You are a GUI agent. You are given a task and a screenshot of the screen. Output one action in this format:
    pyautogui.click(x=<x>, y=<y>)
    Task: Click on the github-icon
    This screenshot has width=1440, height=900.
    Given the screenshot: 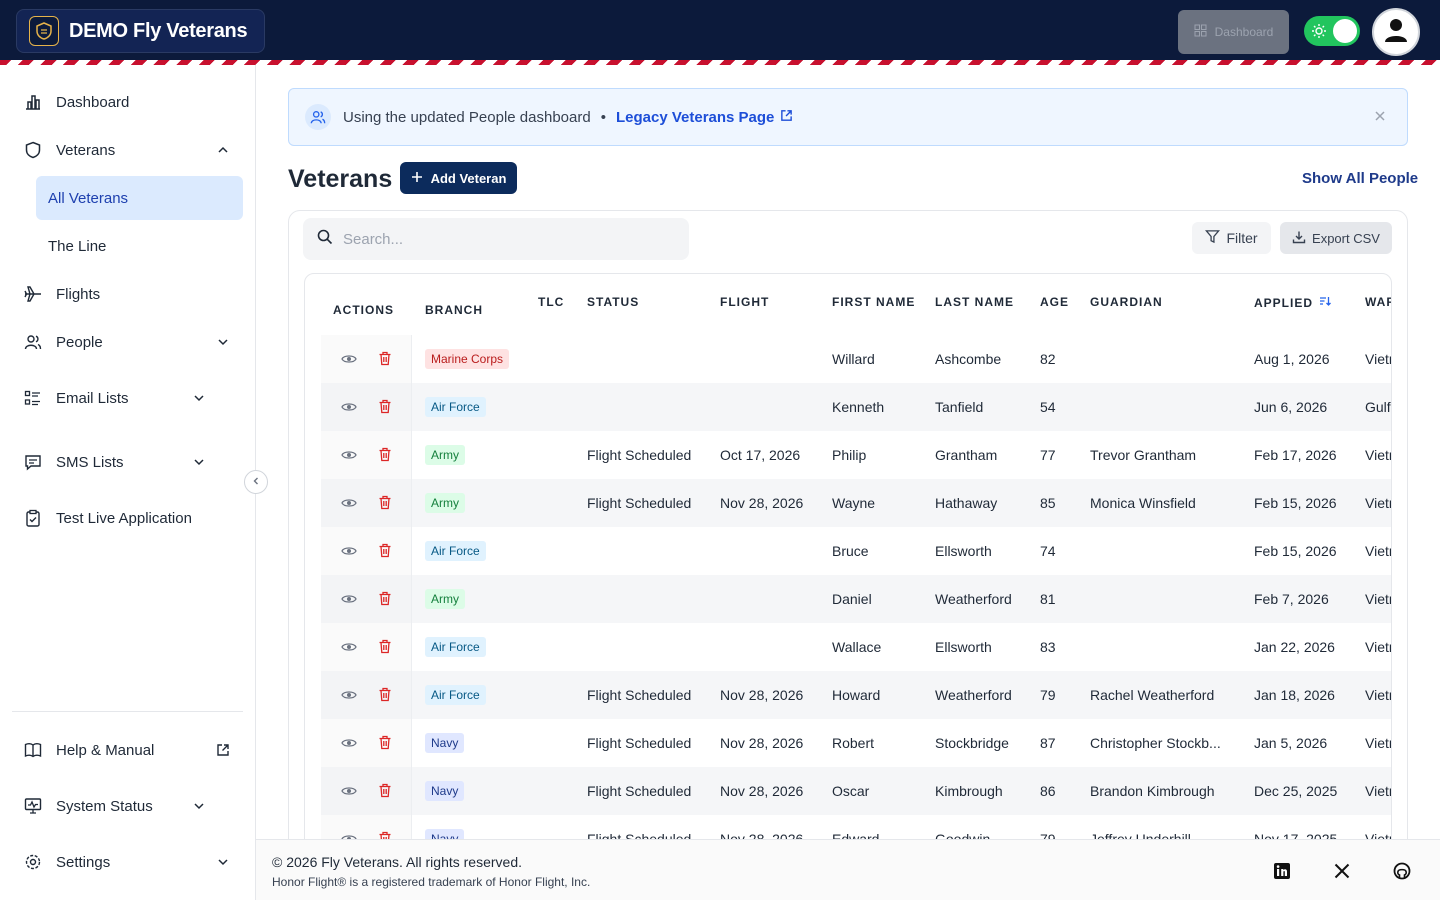 What is the action you would take?
    pyautogui.click(x=1402, y=871)
    